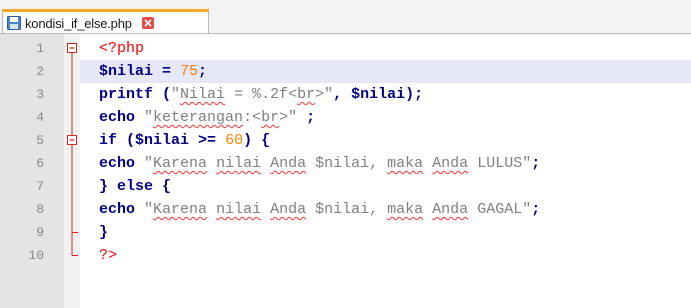 The width and height of the screenshot is (691, 308). Describe the element at coordinates (40, 94) in the screenshot. I see `line-number: 3` at that location.